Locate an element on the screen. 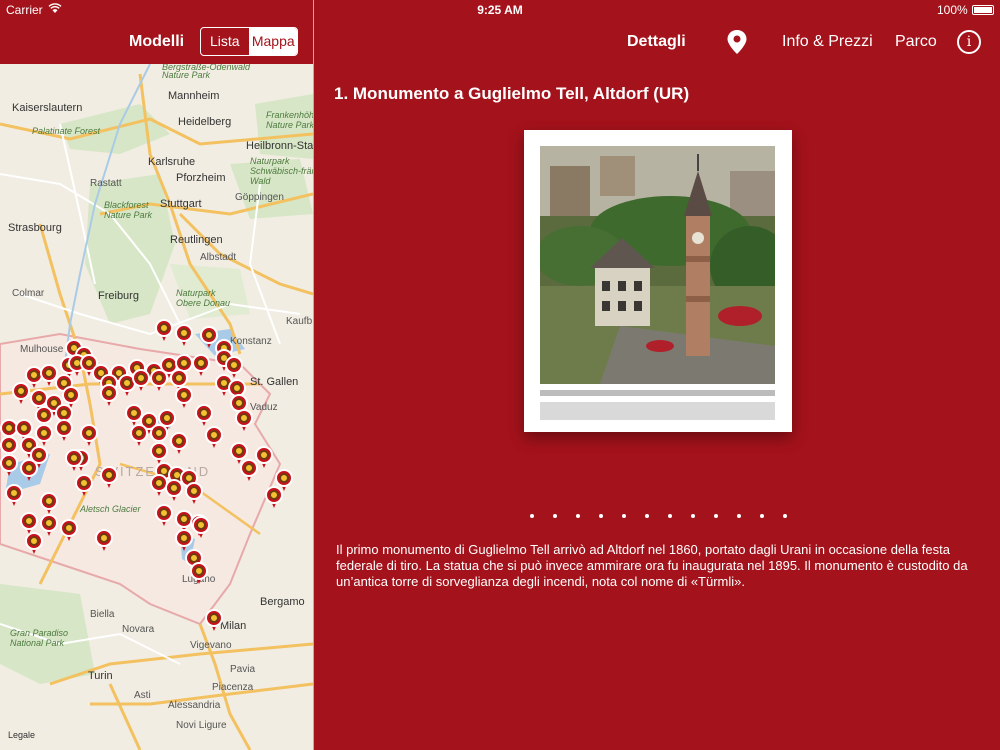 This screenshot has height=750, width=1000. map-label: St. Gallen is located at coordinates (274, 382).